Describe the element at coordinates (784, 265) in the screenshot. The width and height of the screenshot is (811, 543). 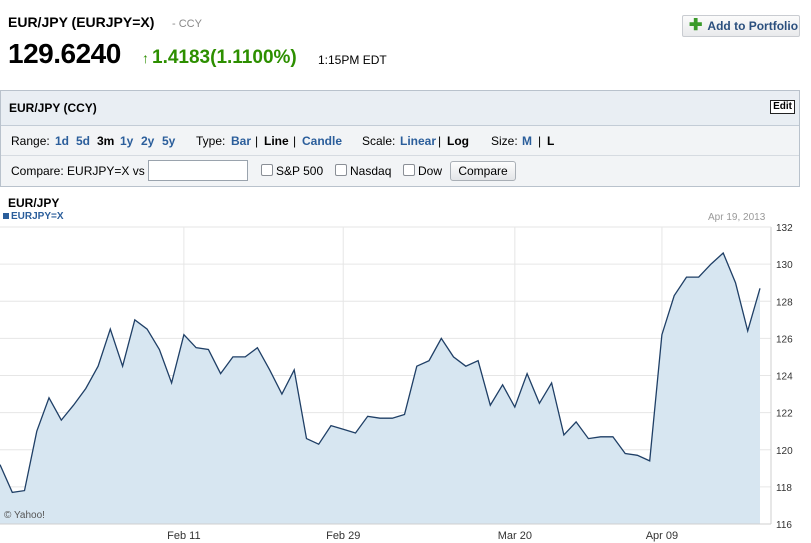
I see `y-tick-label: 130` at that location.